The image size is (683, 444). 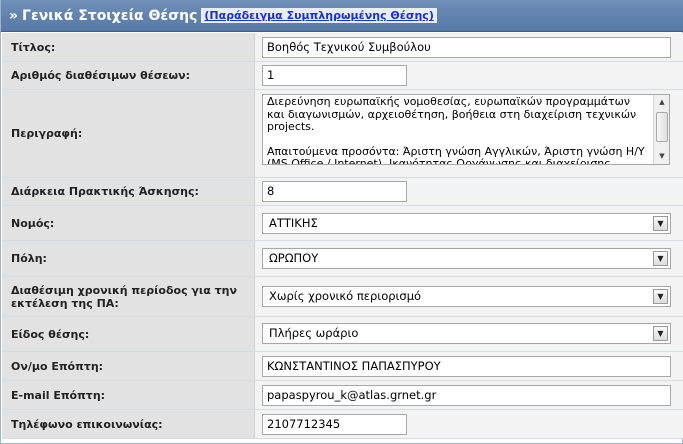 I want to click on city-label: Πόλη:, so click(x=128, y=258).